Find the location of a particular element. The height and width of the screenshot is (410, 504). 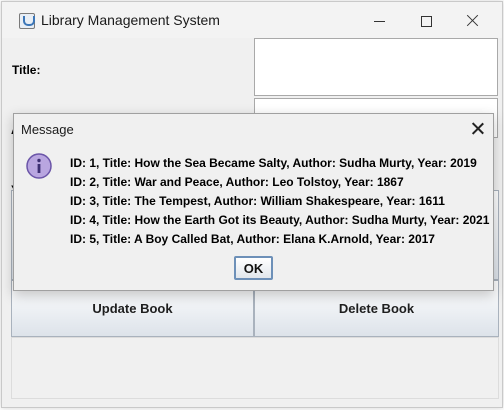

title-bar: Library Management System is located at coordinates (252, 20).